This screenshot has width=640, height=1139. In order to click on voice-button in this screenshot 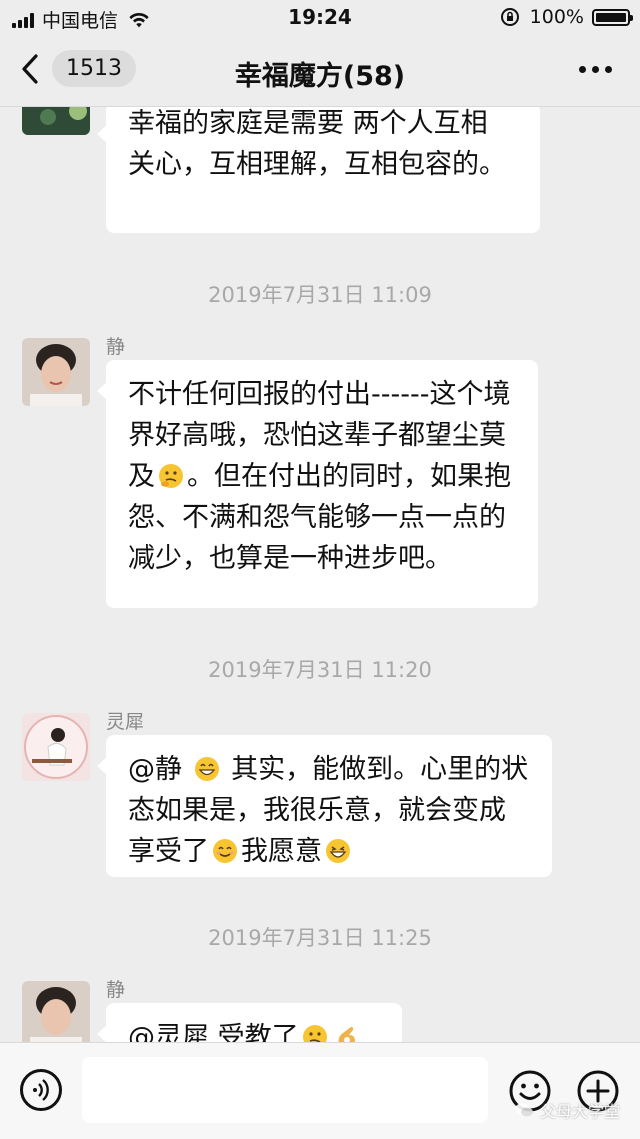, I will do `click(41, 1090)`.